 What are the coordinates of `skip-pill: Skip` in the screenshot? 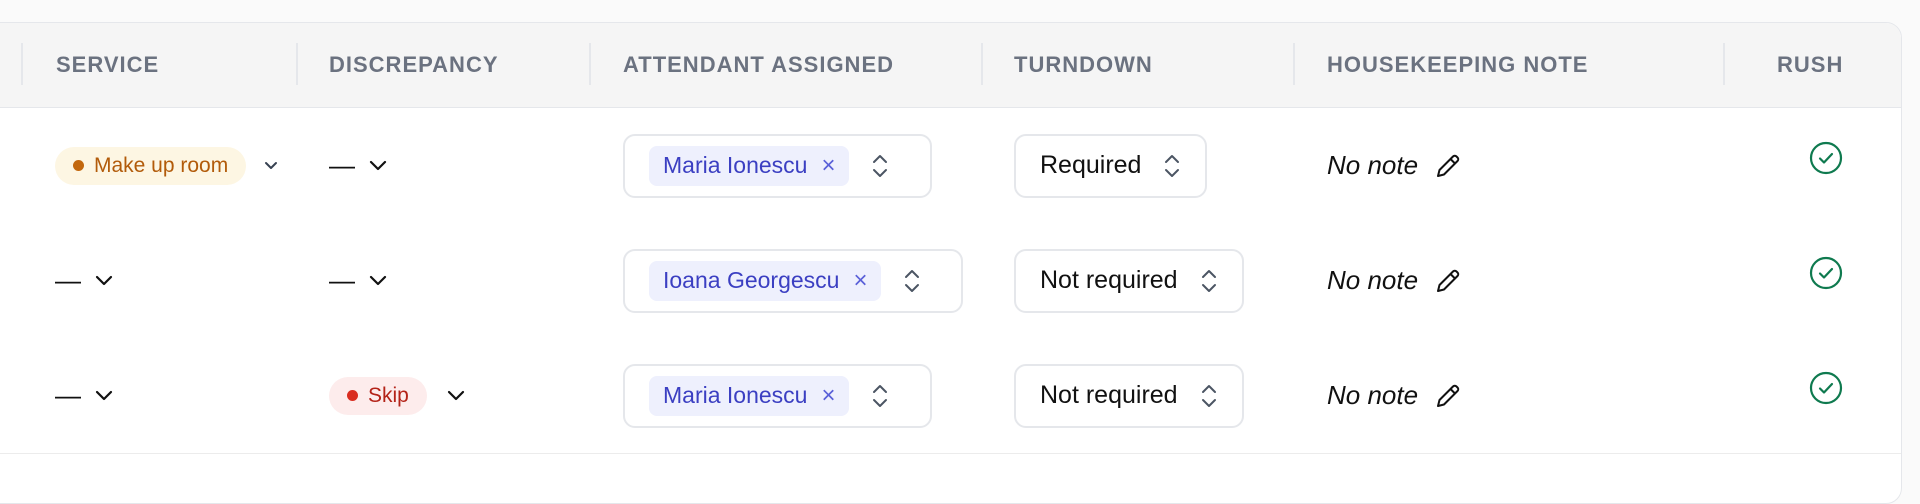 It's located at (378, 395).